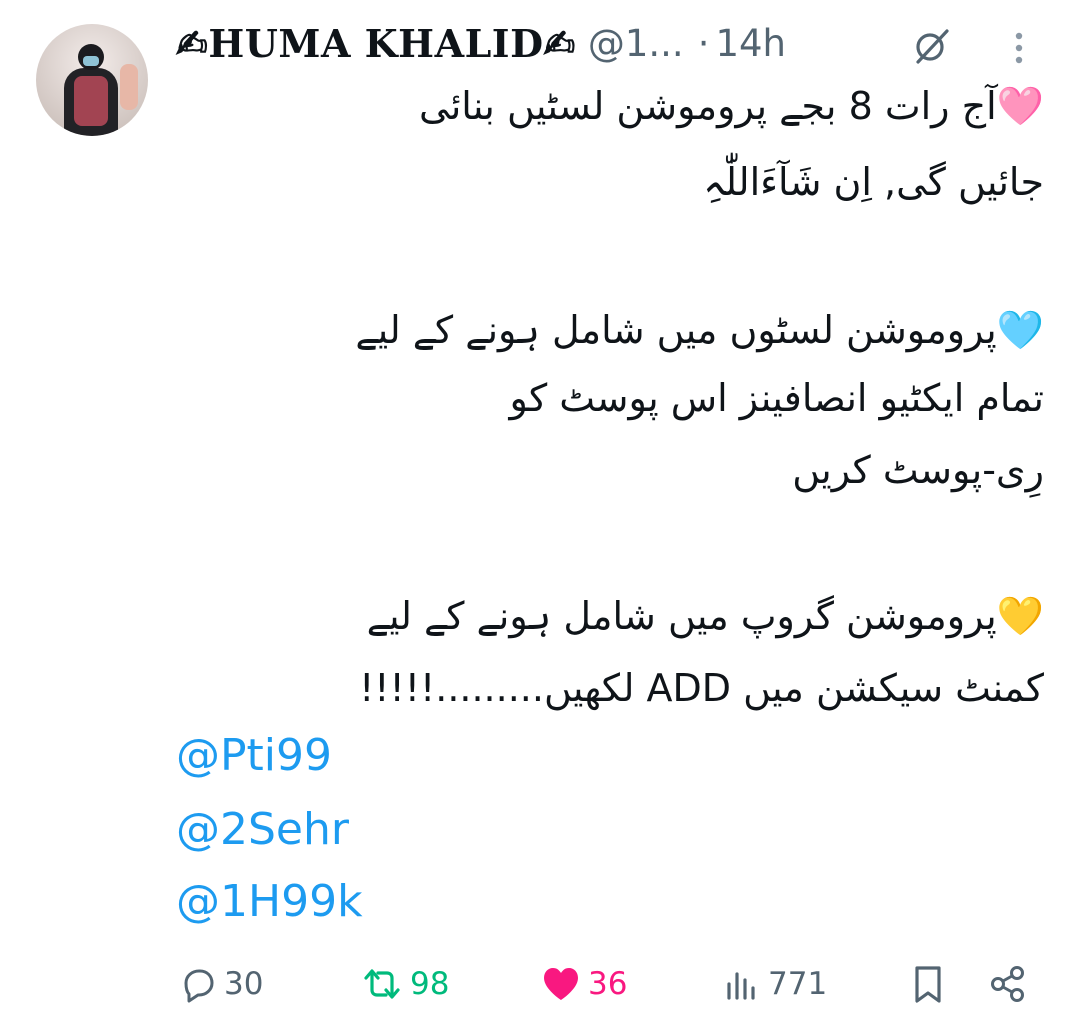 The height and width of the screenshot is (1036, 1080). What do you see at coordinates (873, 182) in the screenshot?
I see `tweet-text-line: جائیں گی, اِن شَآءَاللّٰہِ` at bounding box center [873, 182].